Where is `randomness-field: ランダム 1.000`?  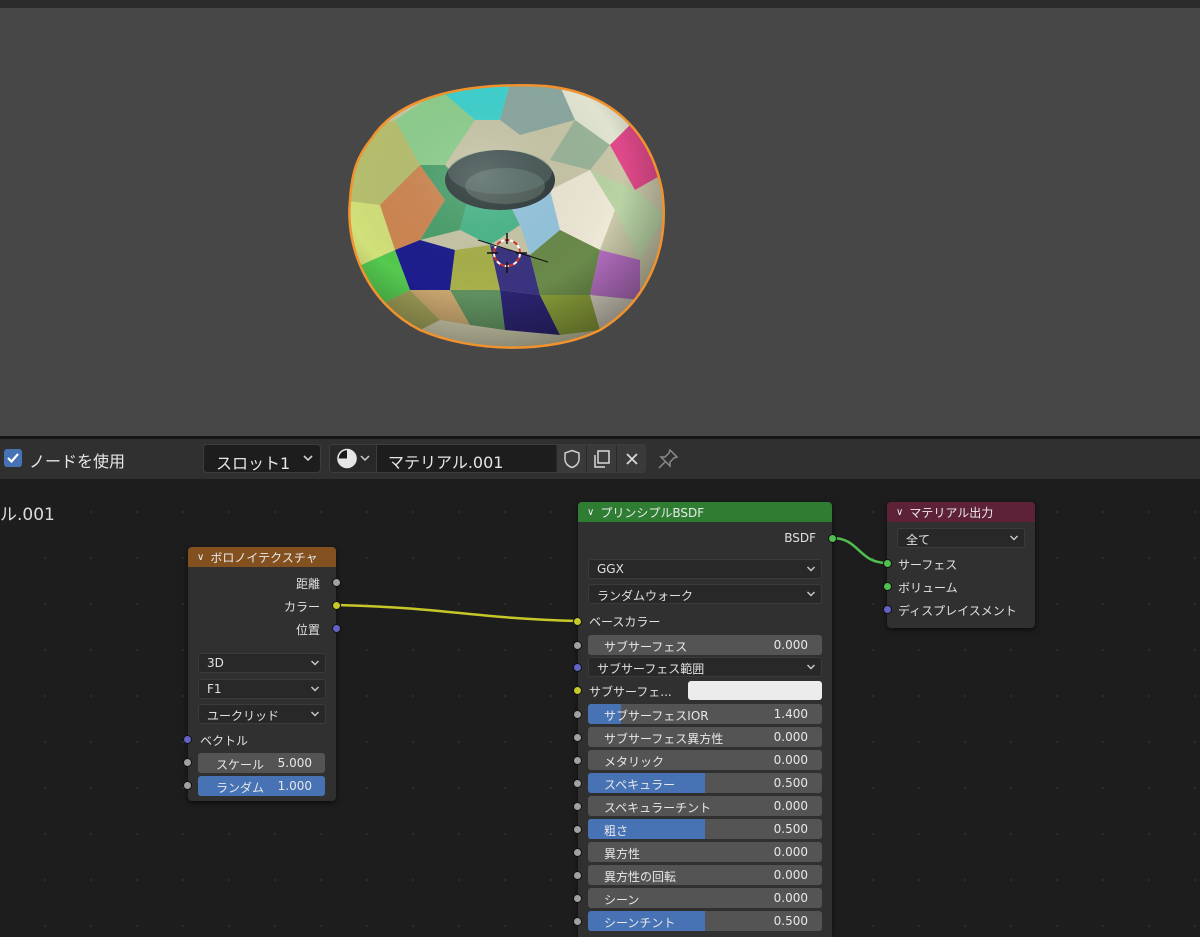
randomness-field: ランダム 1.000 is located at coordinates (261, 786).